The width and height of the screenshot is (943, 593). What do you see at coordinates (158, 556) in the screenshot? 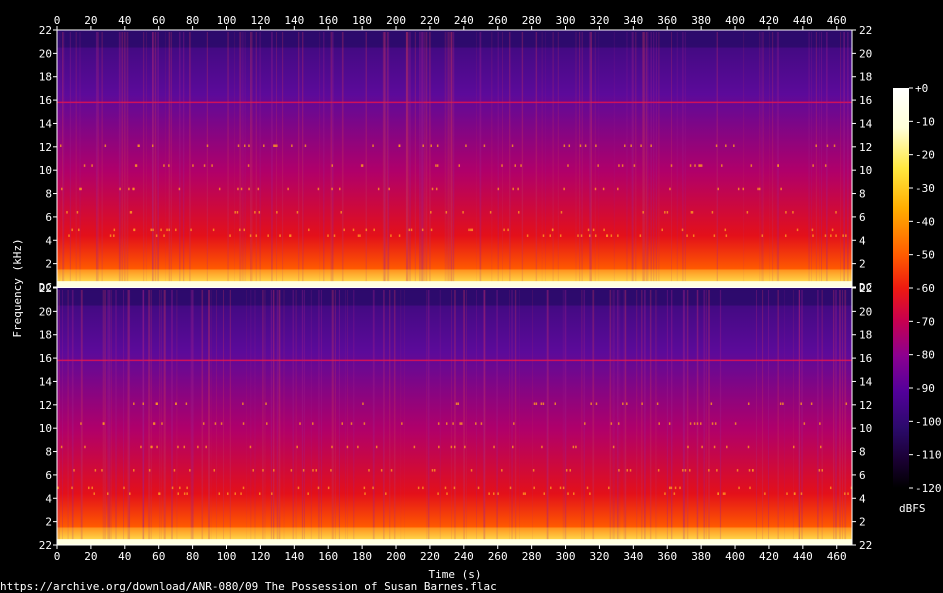
I see `x-tick-label-bottom: 60` at bounding box center [158, 556].